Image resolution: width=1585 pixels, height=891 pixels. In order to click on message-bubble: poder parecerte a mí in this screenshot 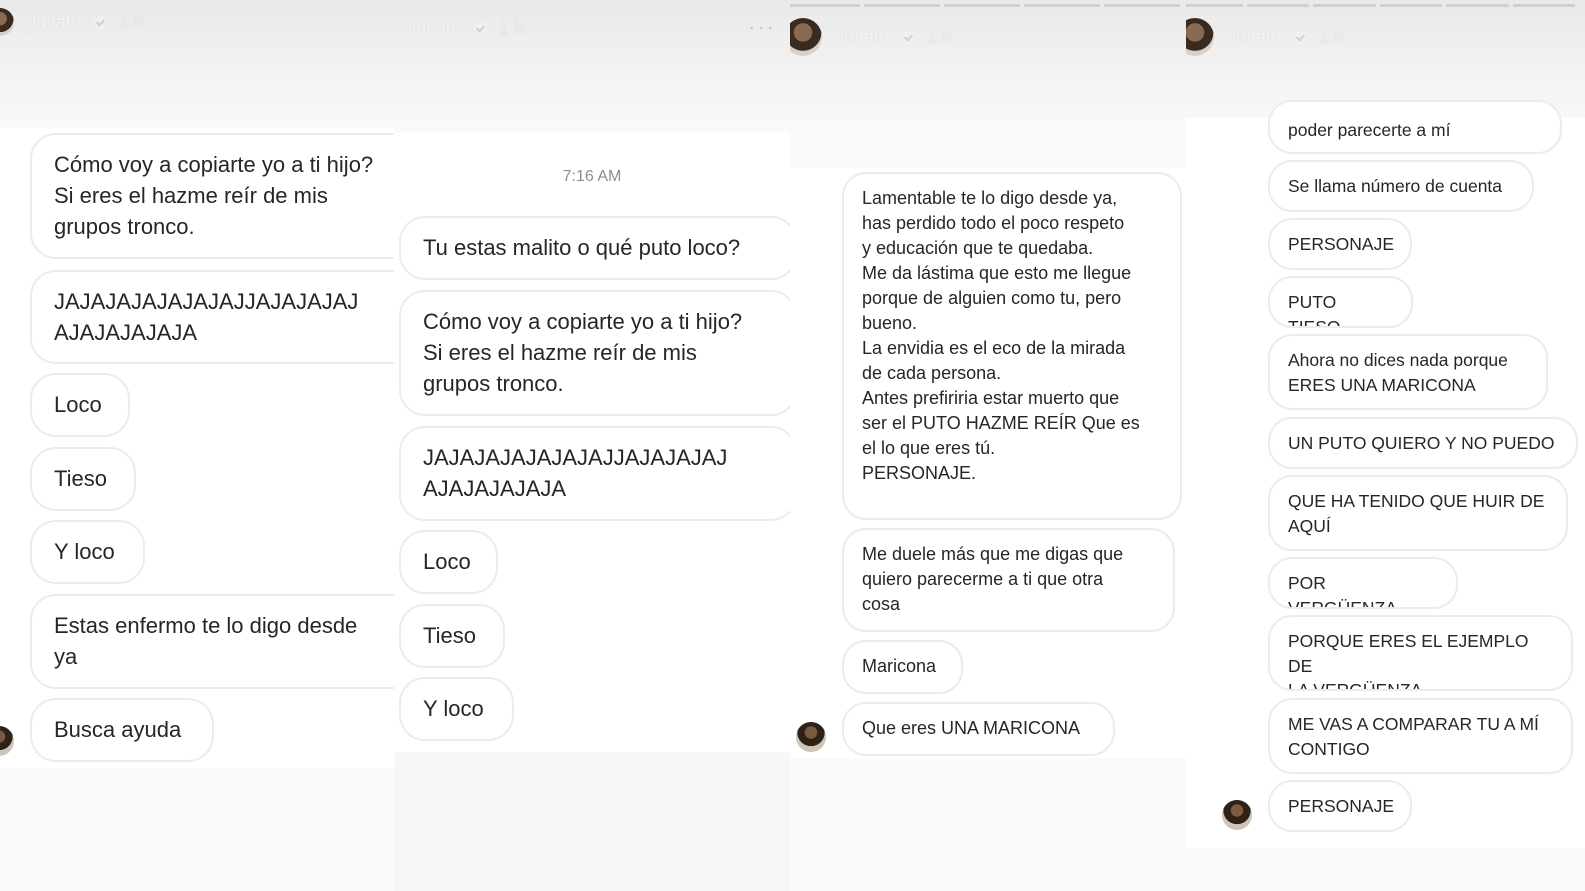, I will do `click(1415, 127)`.